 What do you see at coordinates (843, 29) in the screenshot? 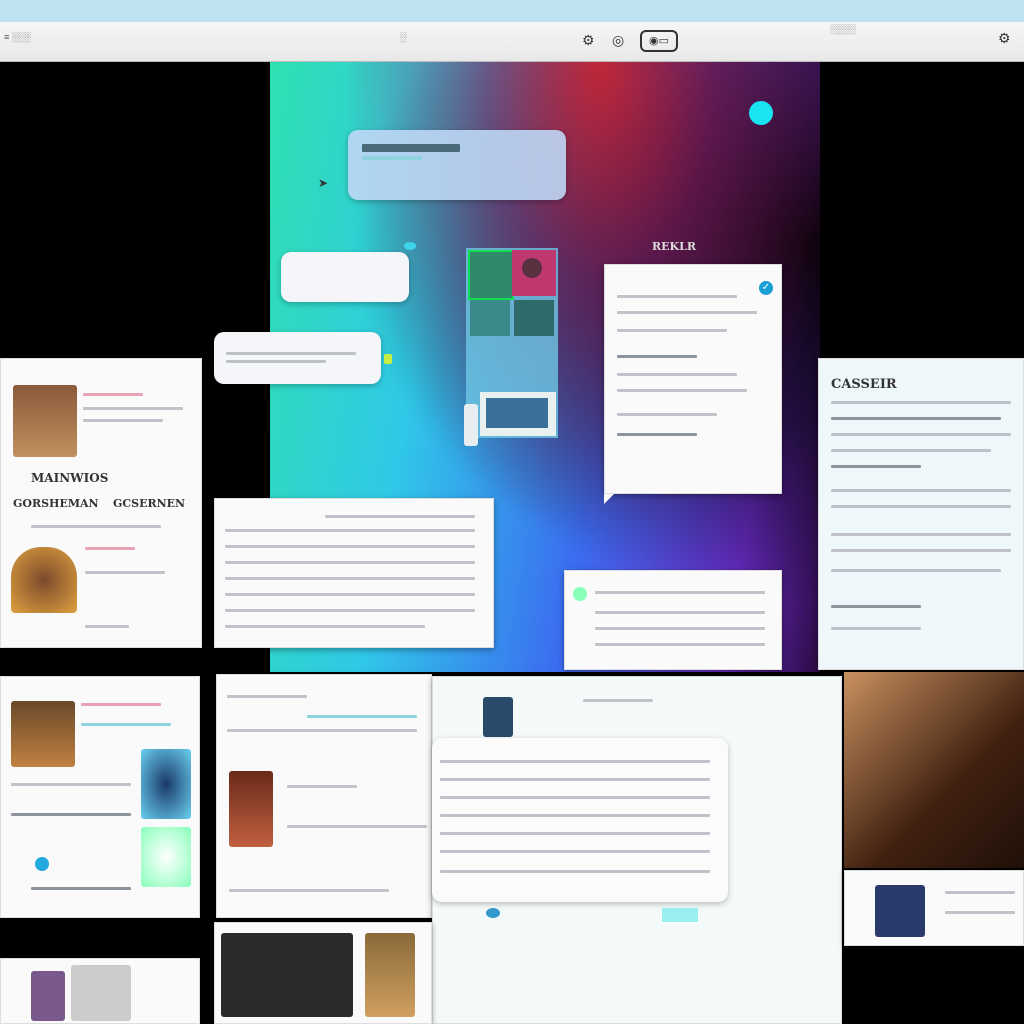
I see `toolbar-right-text: ░░░░` at bounding box center [843, 29].